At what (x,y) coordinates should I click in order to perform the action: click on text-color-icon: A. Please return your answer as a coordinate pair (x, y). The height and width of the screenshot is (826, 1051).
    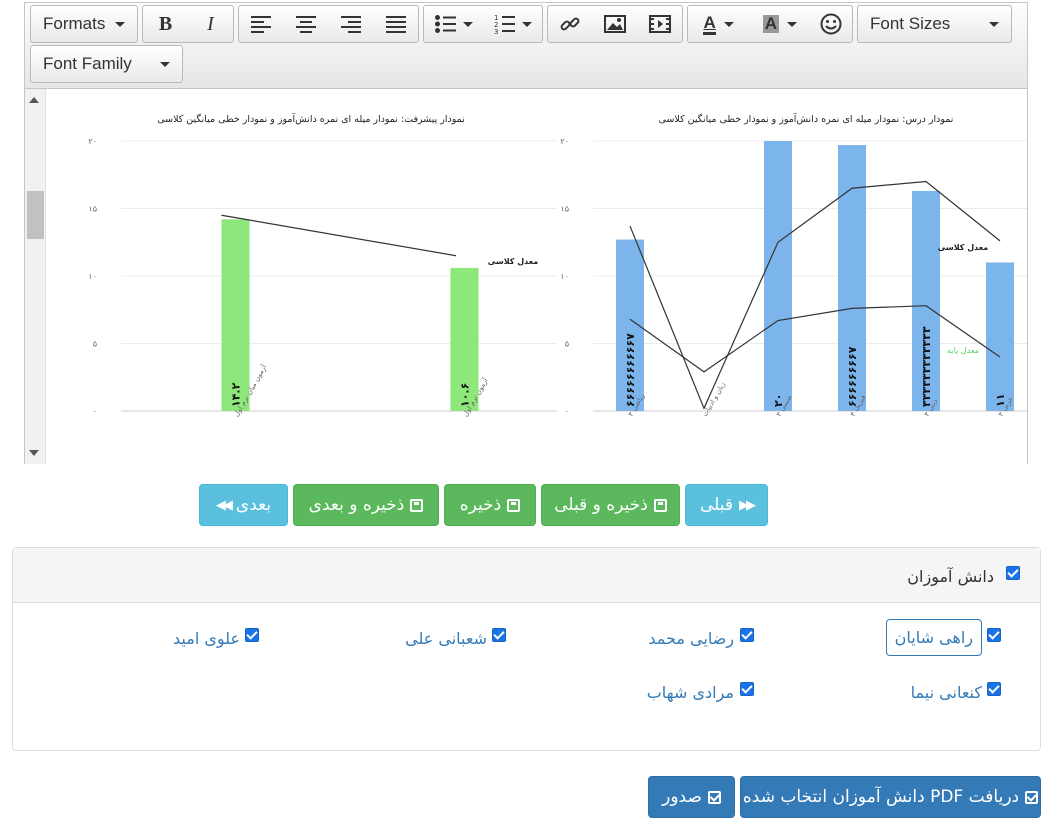
    Looking at the image, I should click on (709, 24).